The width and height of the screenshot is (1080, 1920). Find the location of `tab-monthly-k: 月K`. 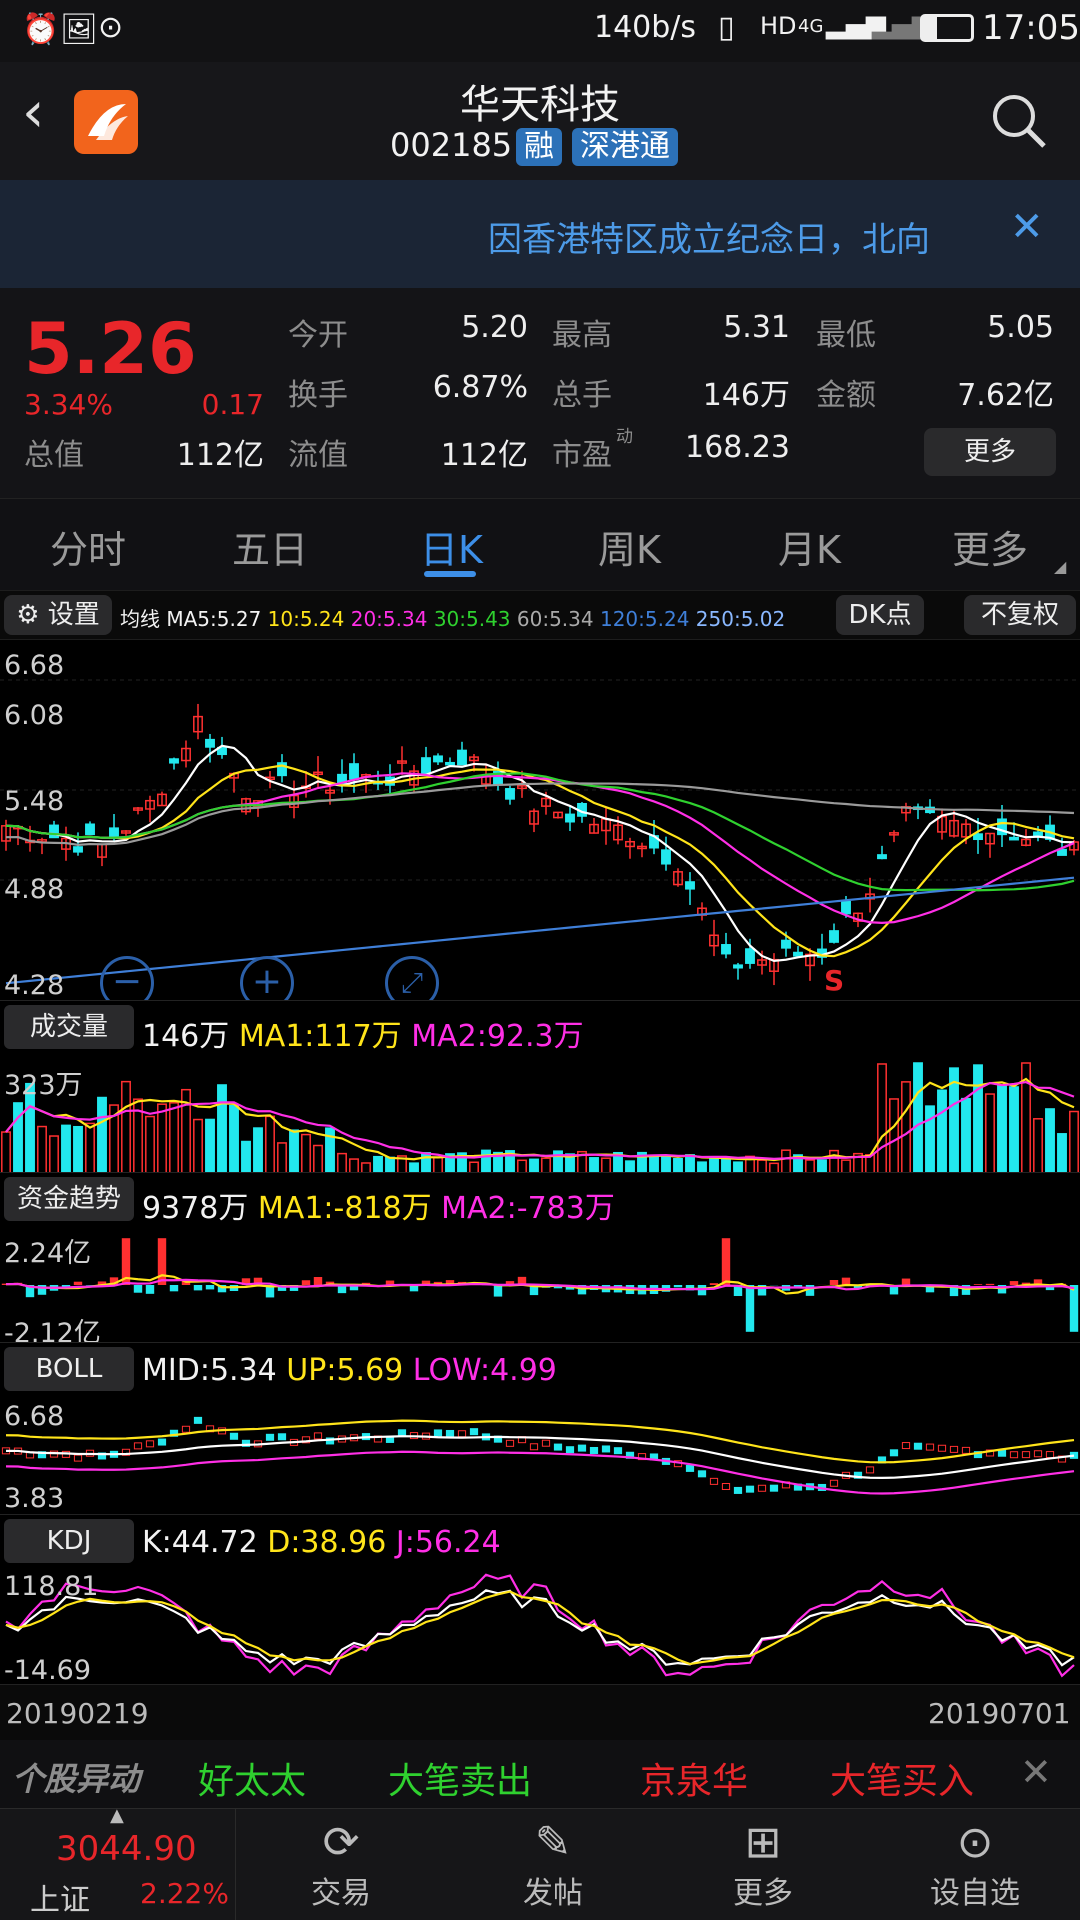

tab-monthly-k: 月K is located at coordinates (809, 546).